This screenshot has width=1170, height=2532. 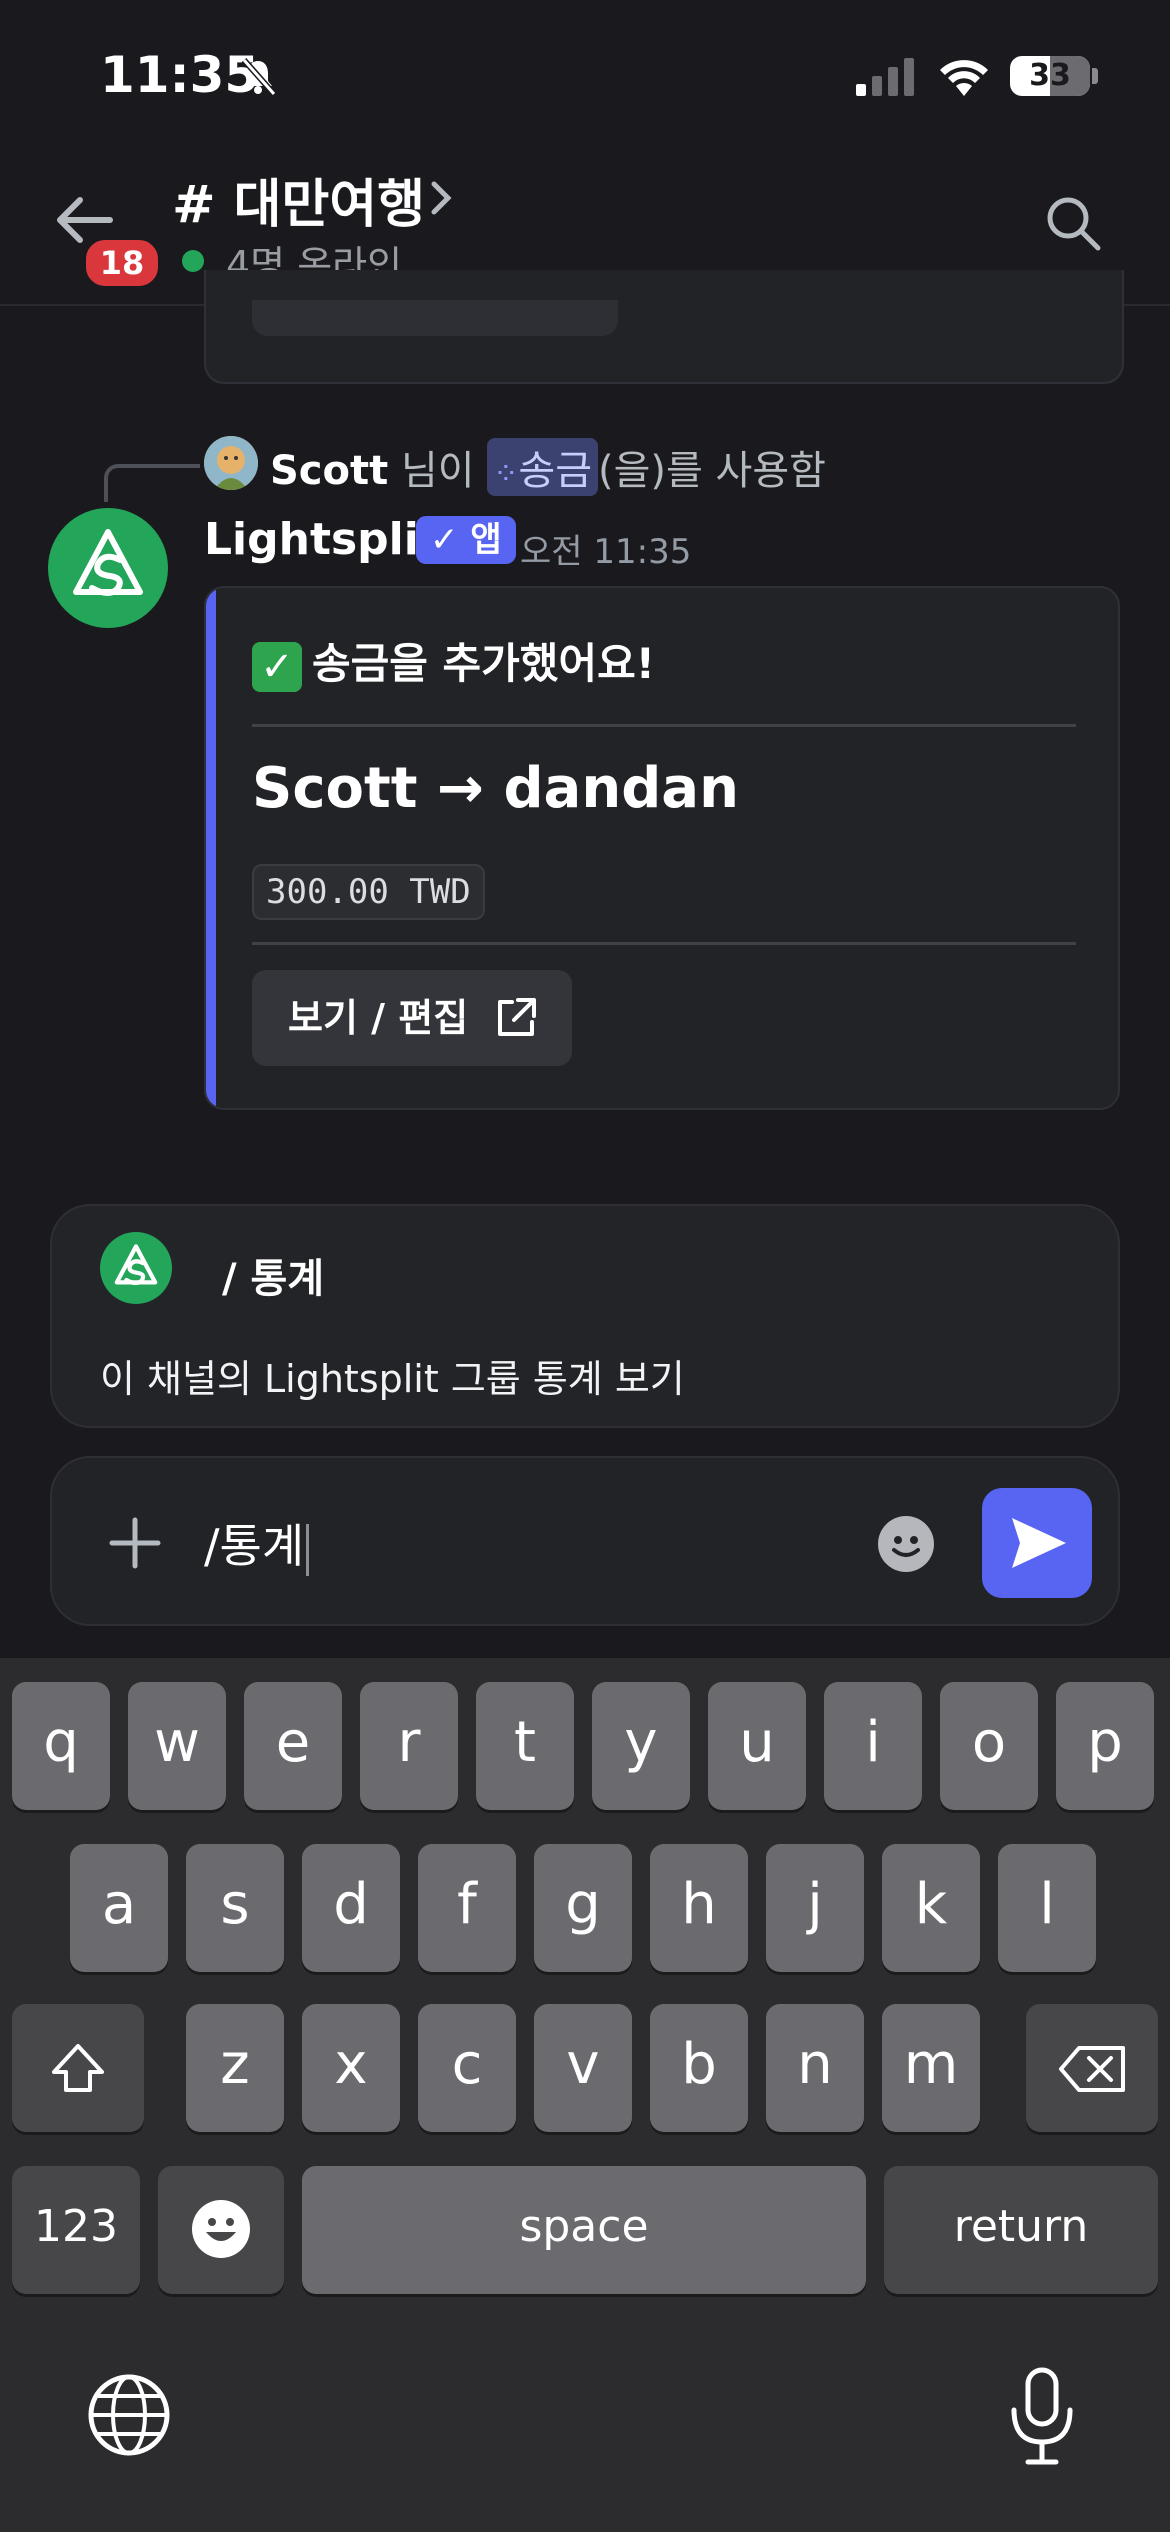 What do you see at coordinates (180, 75) in the screenshot?
I see `status-time: 11:35` at bounding box center [180, 75].